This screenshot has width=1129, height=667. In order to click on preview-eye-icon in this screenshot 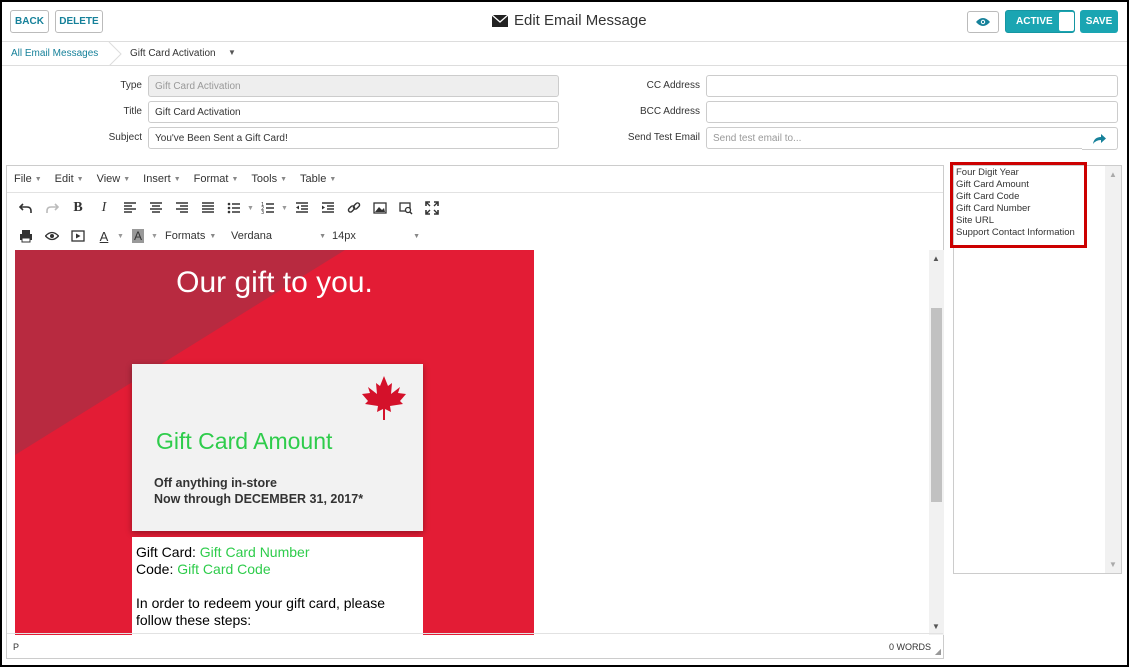, I will do `click(52, 236)`.